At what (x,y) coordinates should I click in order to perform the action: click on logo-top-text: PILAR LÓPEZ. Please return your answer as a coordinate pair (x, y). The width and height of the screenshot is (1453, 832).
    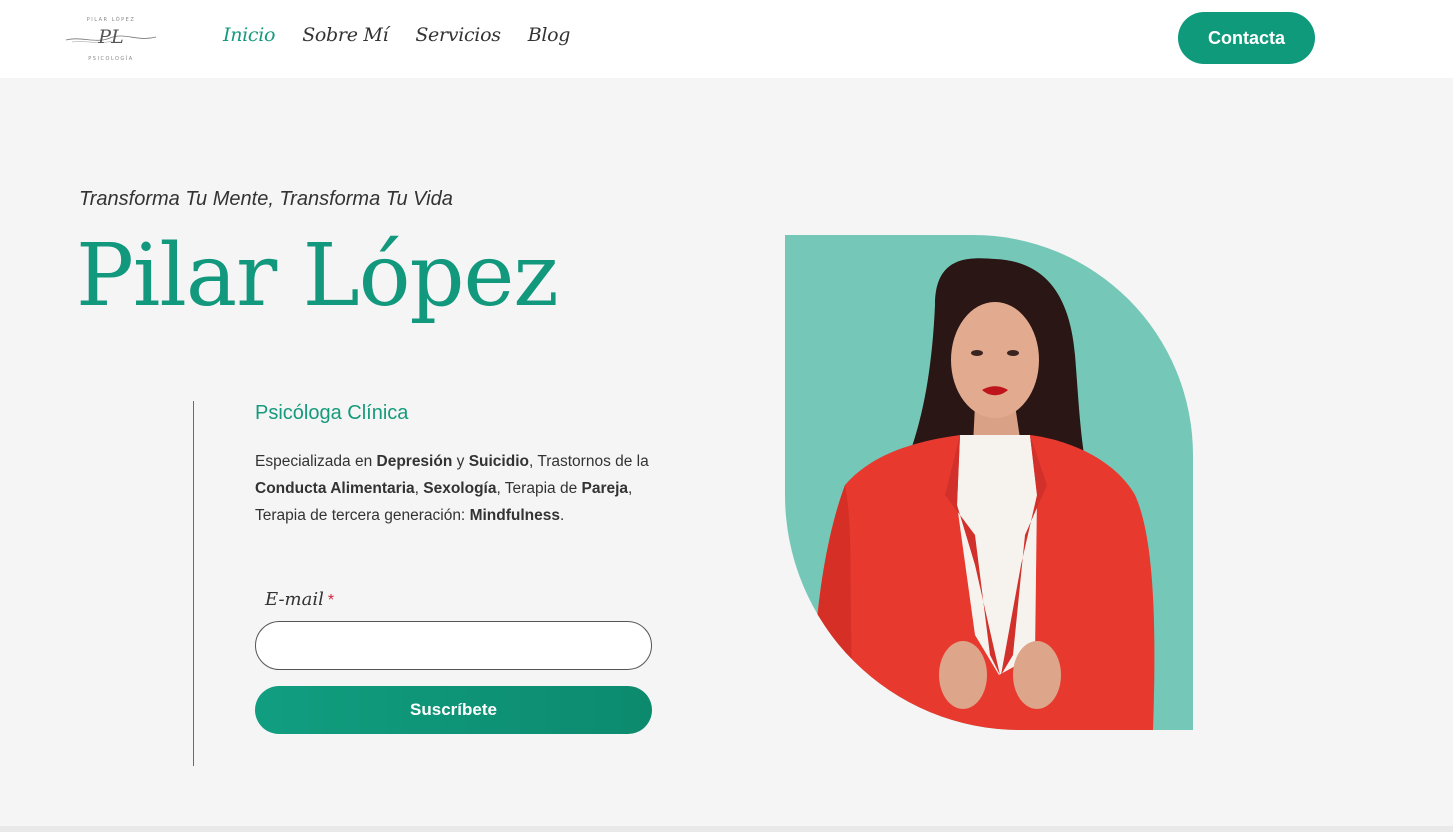
    Looking at the image, I should click on (111, 20).